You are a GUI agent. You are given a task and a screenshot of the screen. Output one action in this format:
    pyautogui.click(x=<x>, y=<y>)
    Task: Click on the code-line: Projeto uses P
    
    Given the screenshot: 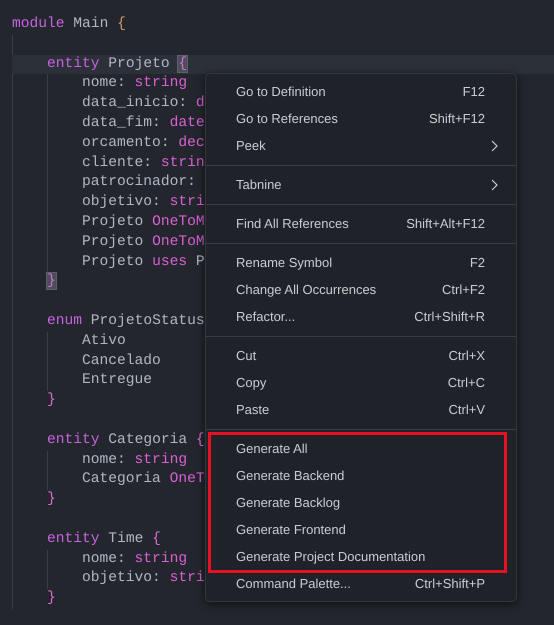 What is the action you would take?
    pyautogui.click(x=143, y=262)
    